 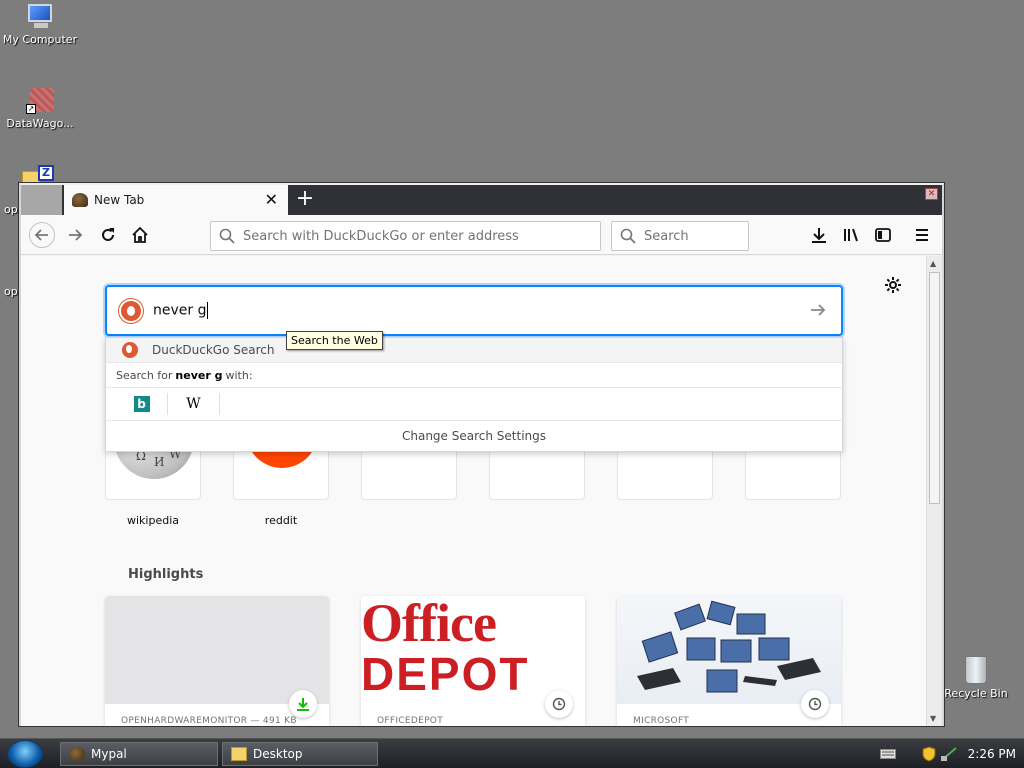 I want to click on search-bar: Search, so click(x=680, y=236).